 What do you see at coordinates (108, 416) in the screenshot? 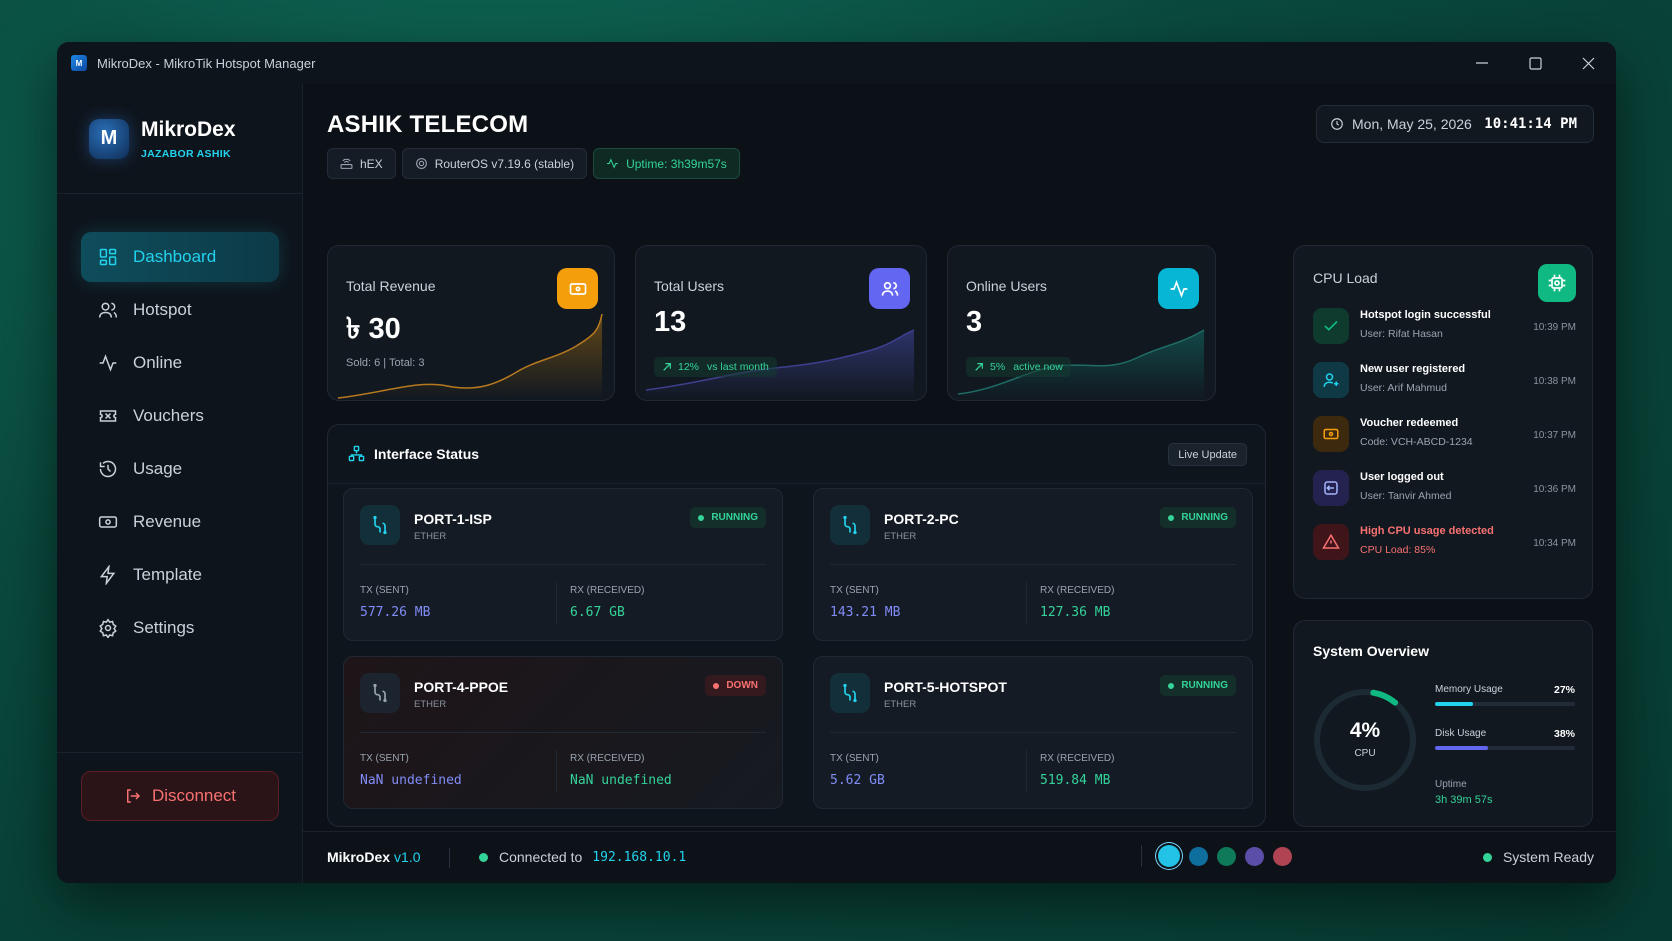
I see `ticket-icon` at bounding box center [108, 416].